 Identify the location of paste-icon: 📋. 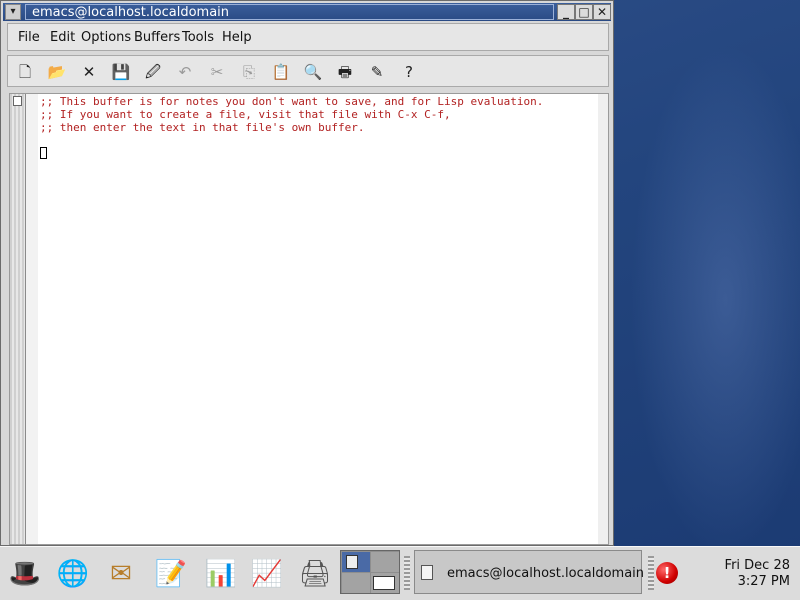
(281, 72).